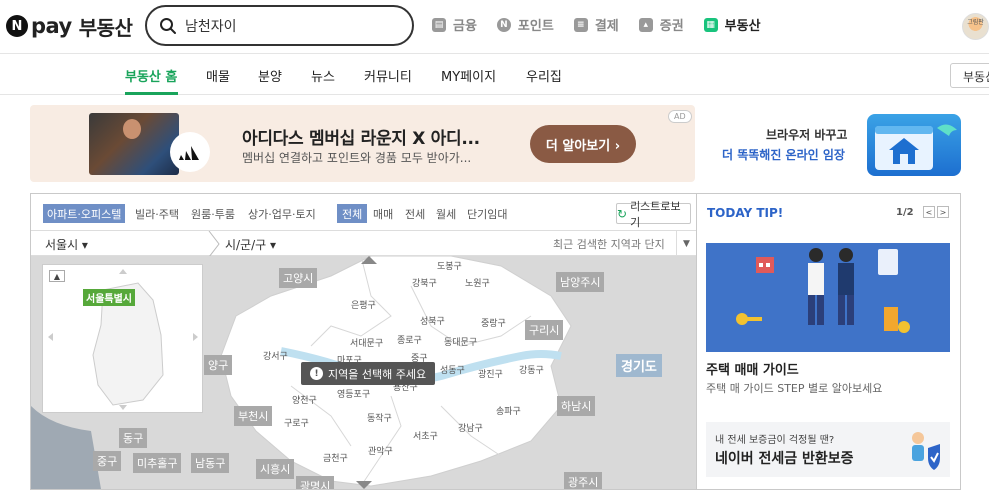 The image size is (989, 495). I want to click on naver-n-icon: N, so click(17, 26).